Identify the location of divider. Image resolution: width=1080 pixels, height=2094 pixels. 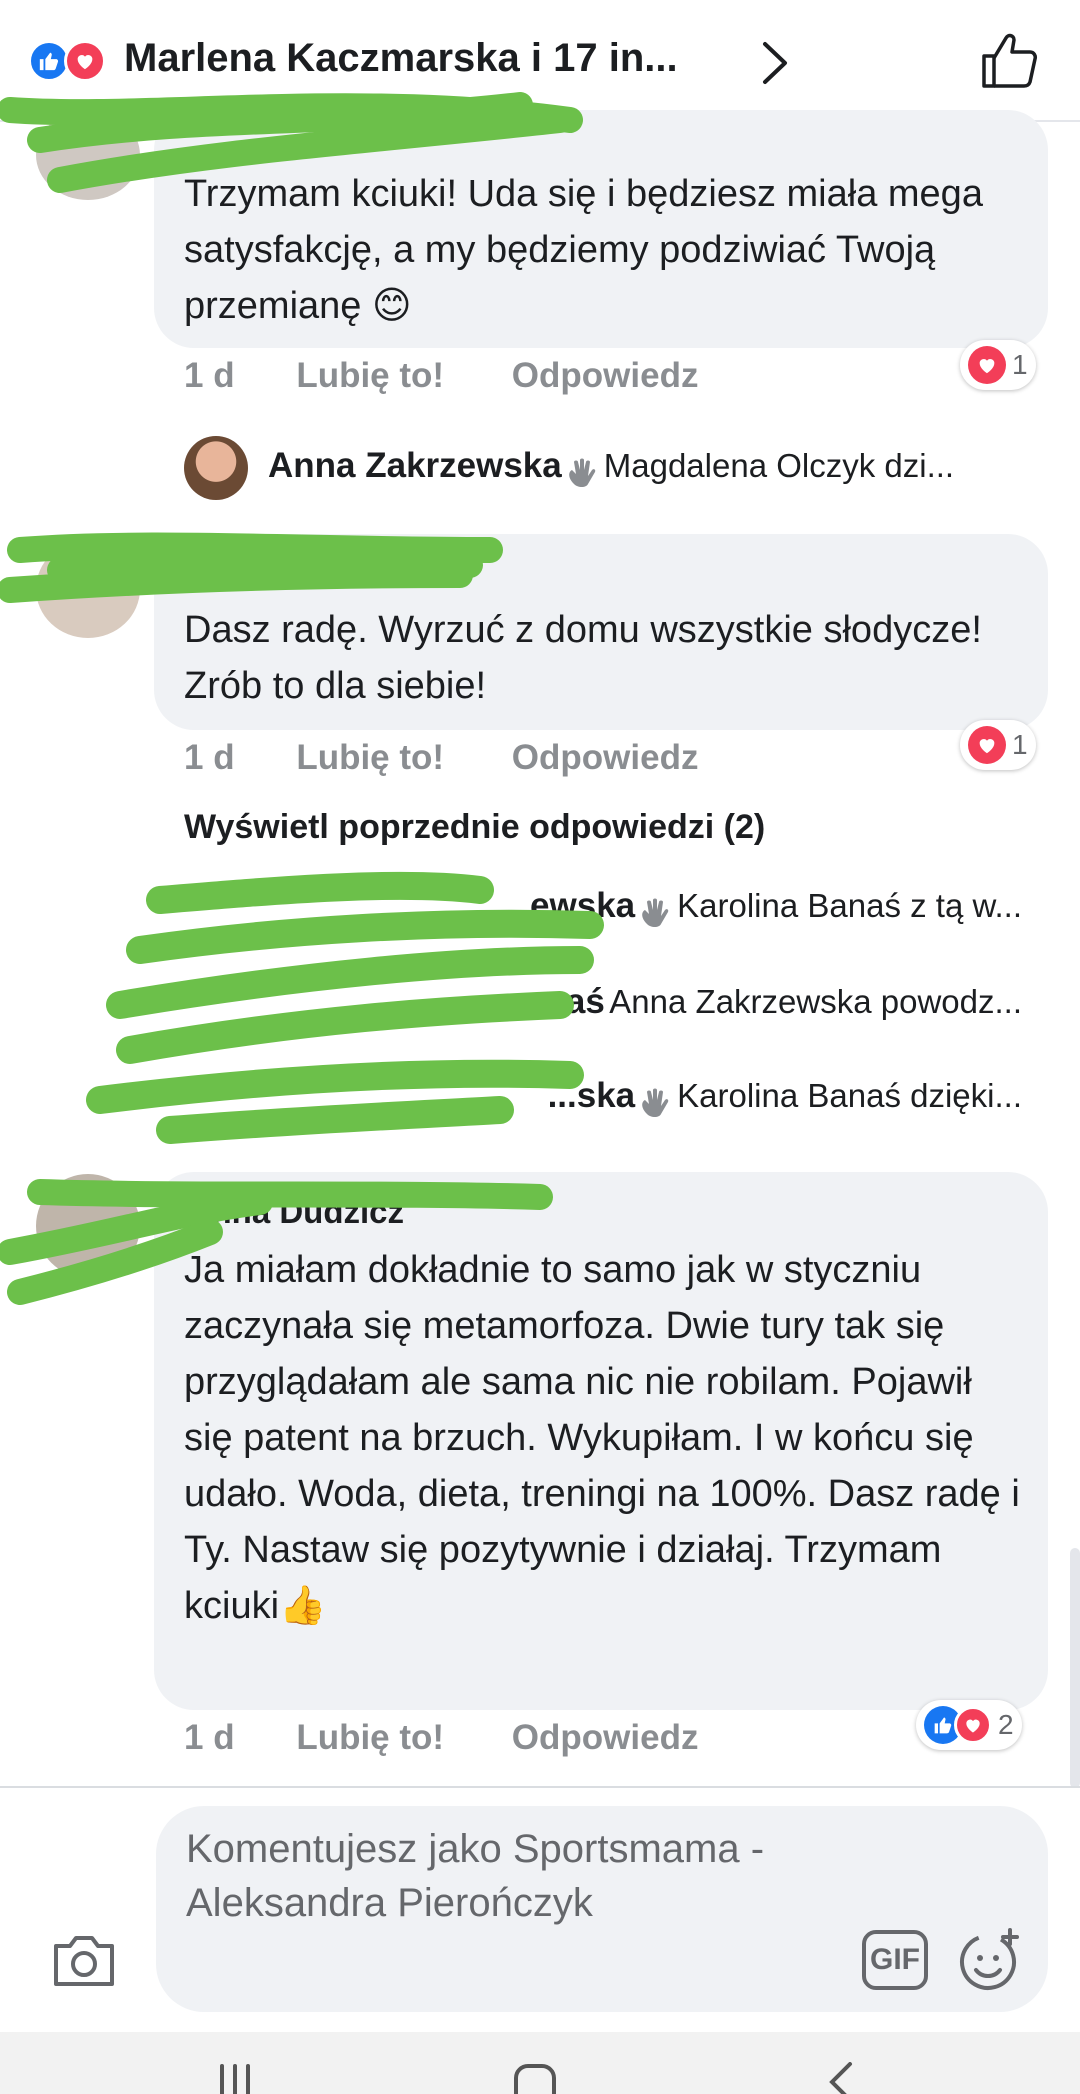
(540, 1787).